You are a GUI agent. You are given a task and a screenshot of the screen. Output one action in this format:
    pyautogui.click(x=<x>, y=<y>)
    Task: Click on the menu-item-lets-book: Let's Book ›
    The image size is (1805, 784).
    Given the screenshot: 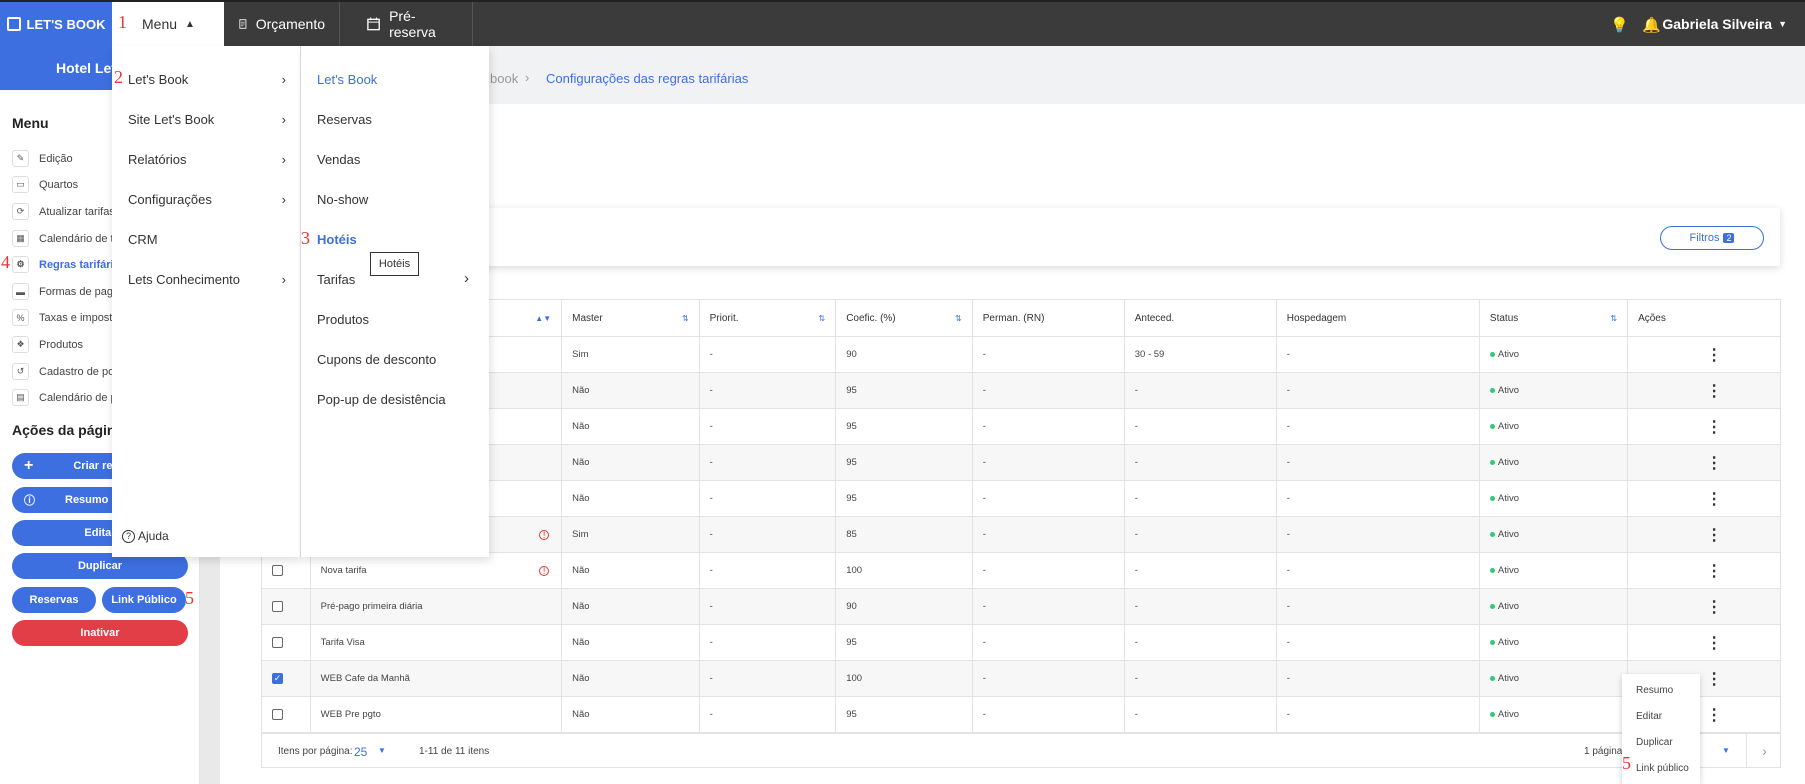 What is the action you would take?
    pyautogui.click(x=207, y=79)
    